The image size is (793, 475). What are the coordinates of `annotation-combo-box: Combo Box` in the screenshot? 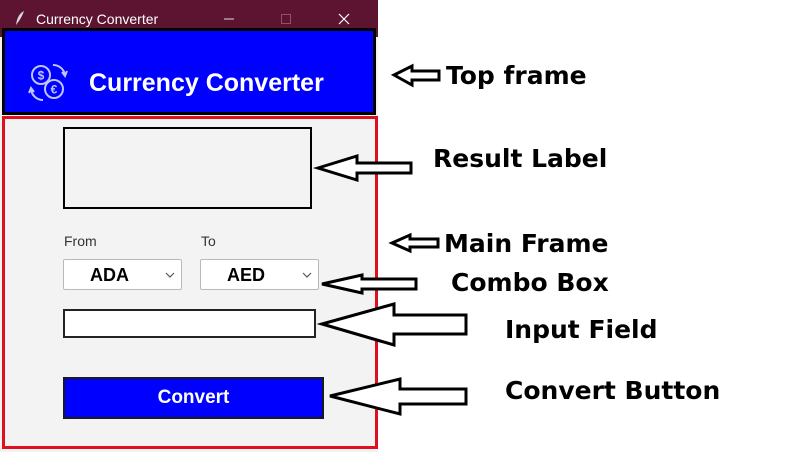 It's located at (530, 282).